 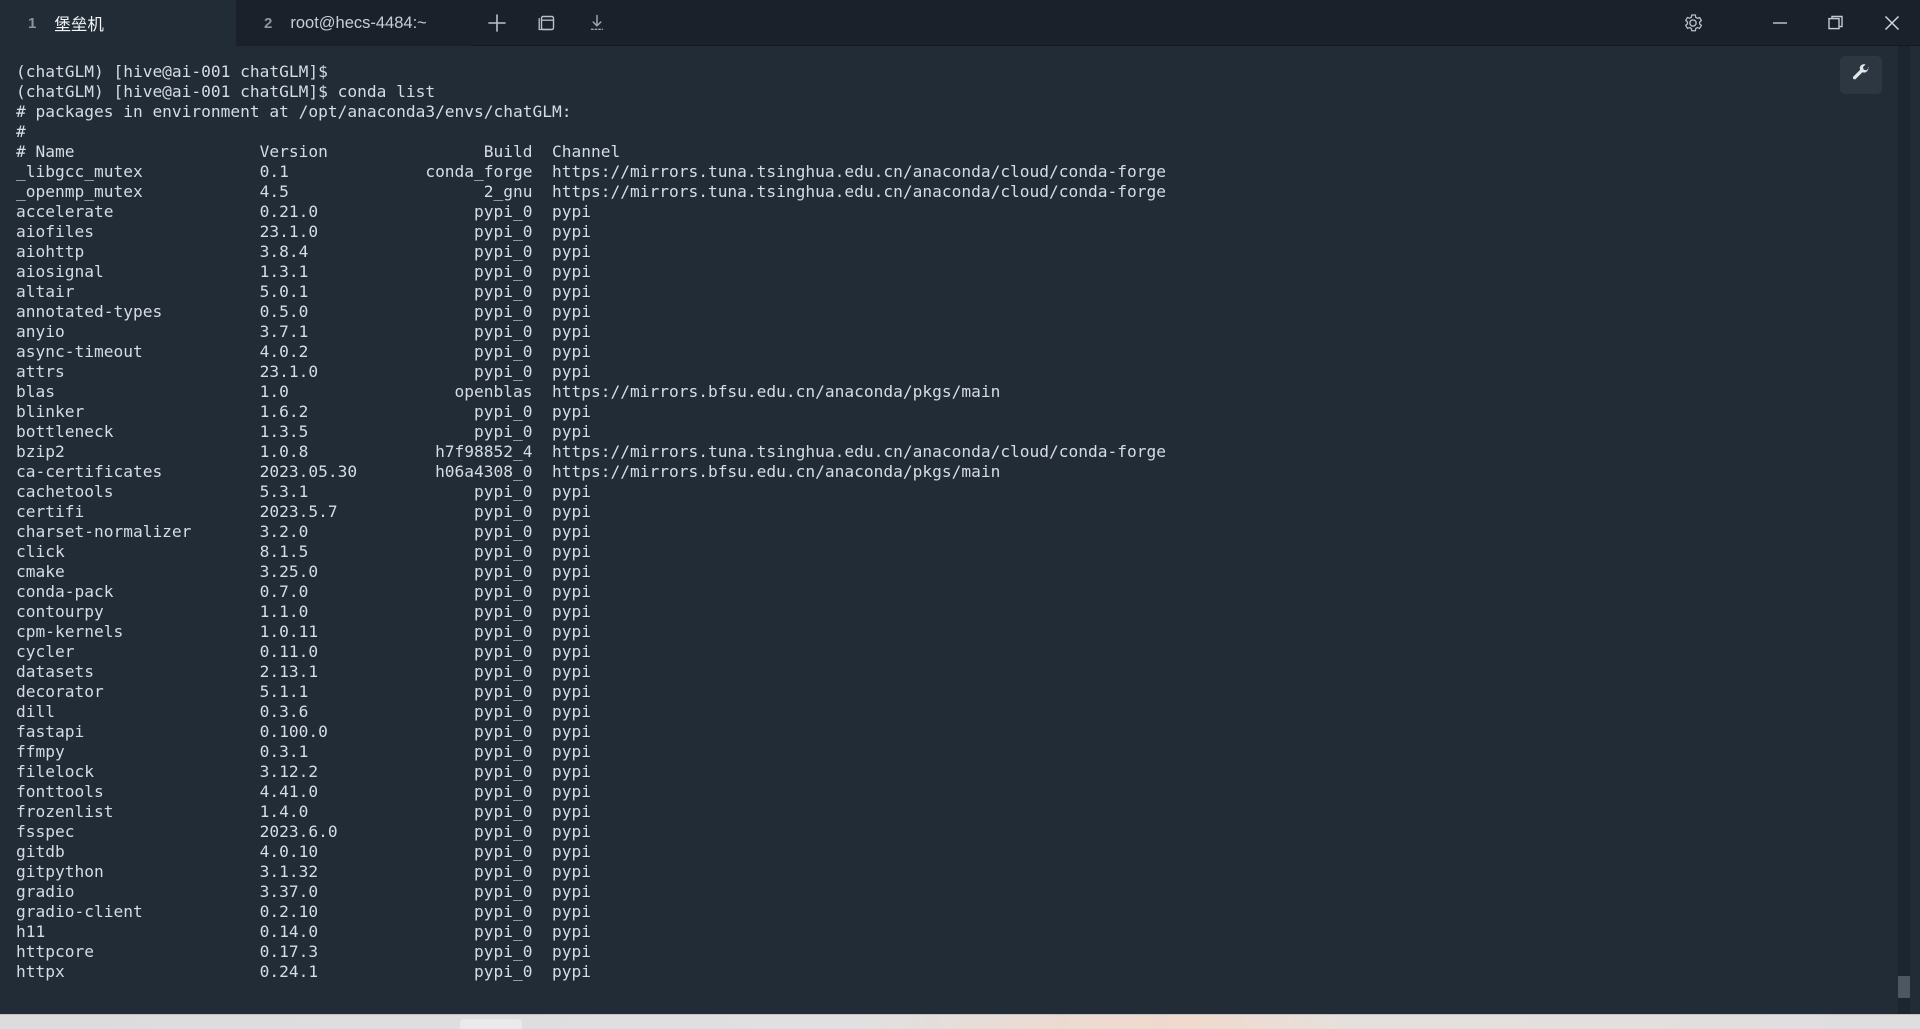 What do you see at coordinates (303, 311) in the screenshot?
I see `package-row: annotated-types 0.5.0 pypi_0 pypi` at bounding box center [303, 311].